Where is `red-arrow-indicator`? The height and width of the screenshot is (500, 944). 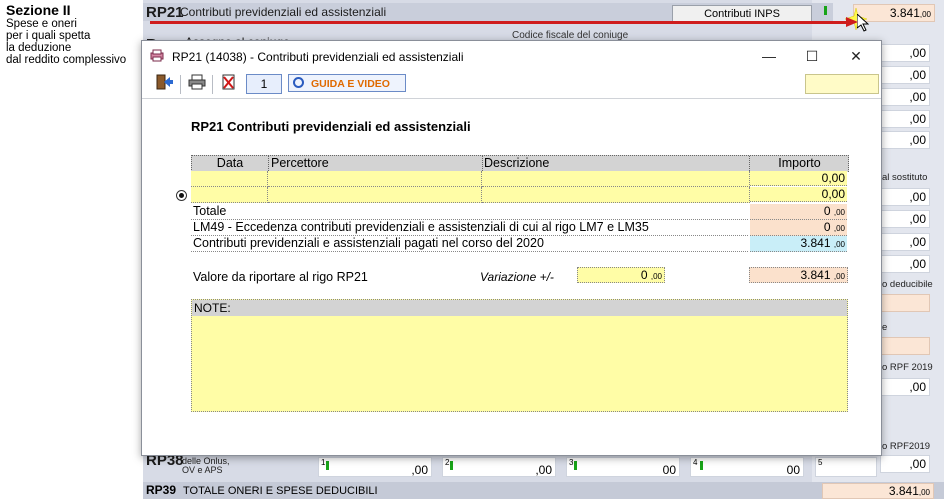
red-arrow-indicator is located at coordinates (500, 22).